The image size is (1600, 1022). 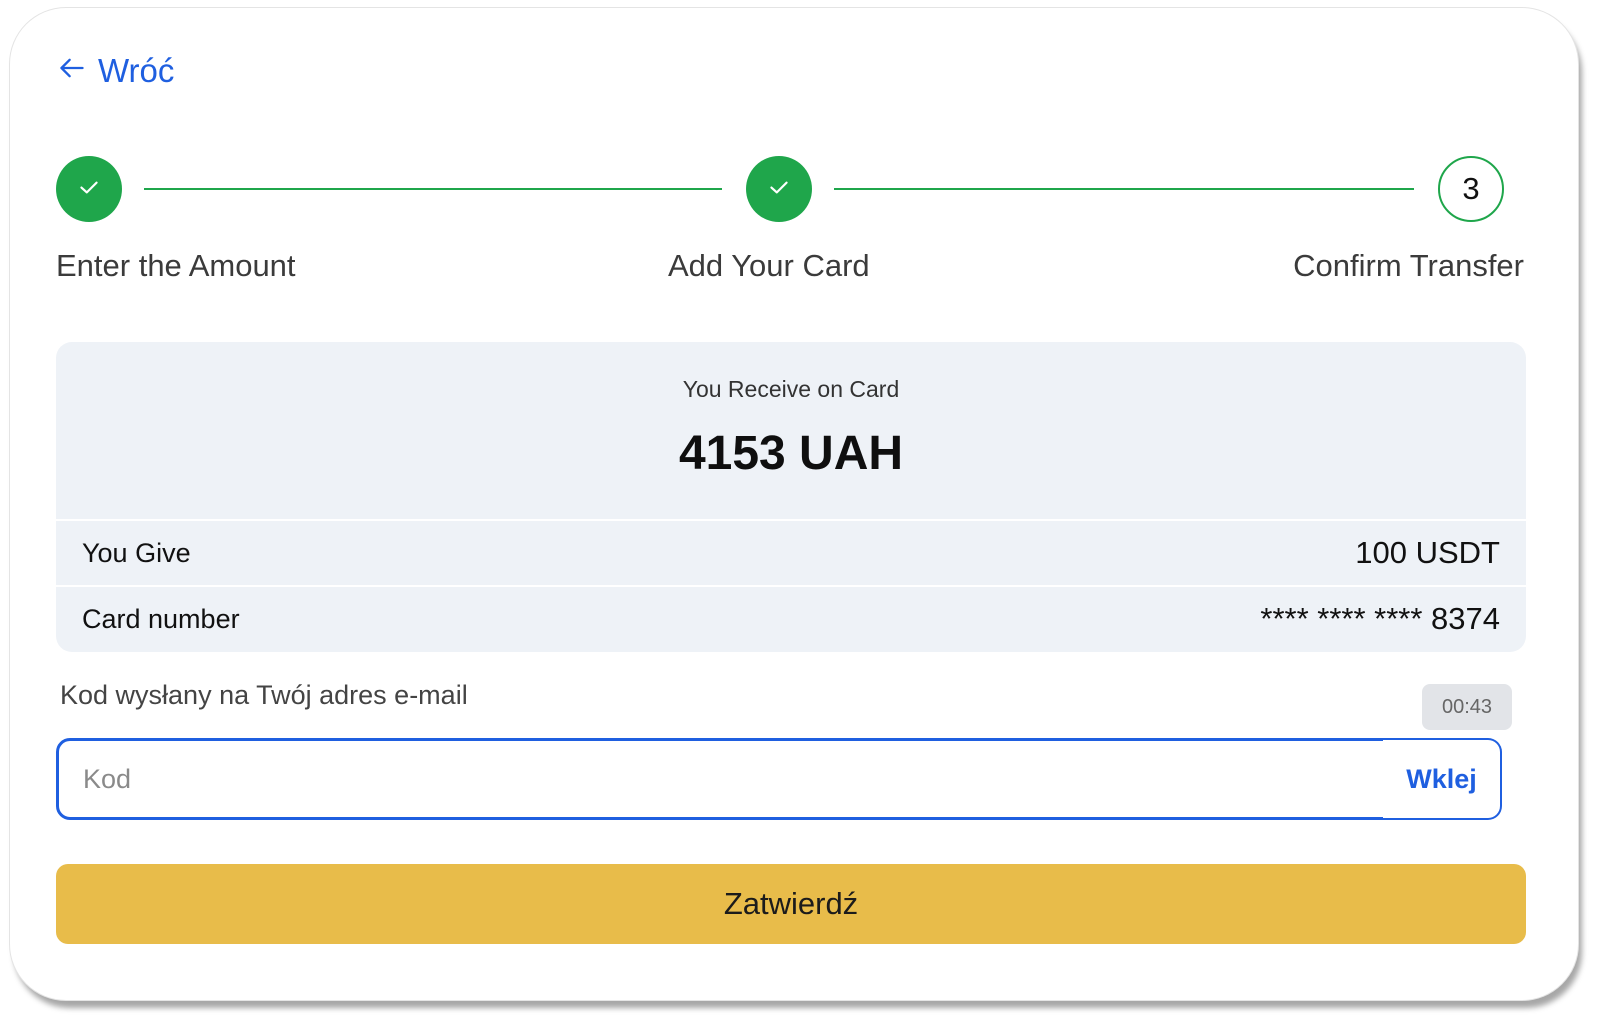 I want to click on summary-row-key: Card number, so click(x=161, y=618).